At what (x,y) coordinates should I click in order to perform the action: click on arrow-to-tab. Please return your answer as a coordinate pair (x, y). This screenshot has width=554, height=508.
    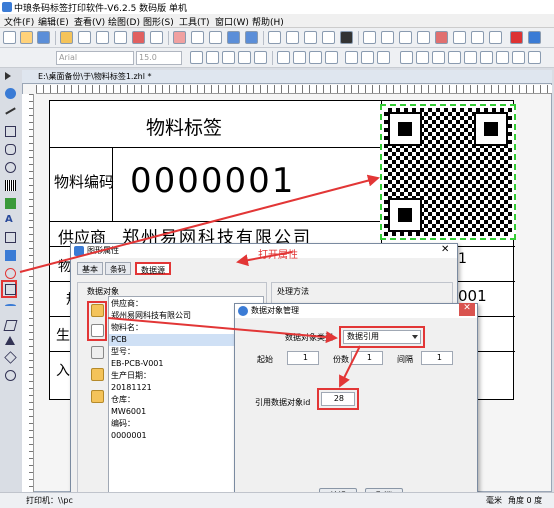
    Looking at the image, I should click on (264, 259).